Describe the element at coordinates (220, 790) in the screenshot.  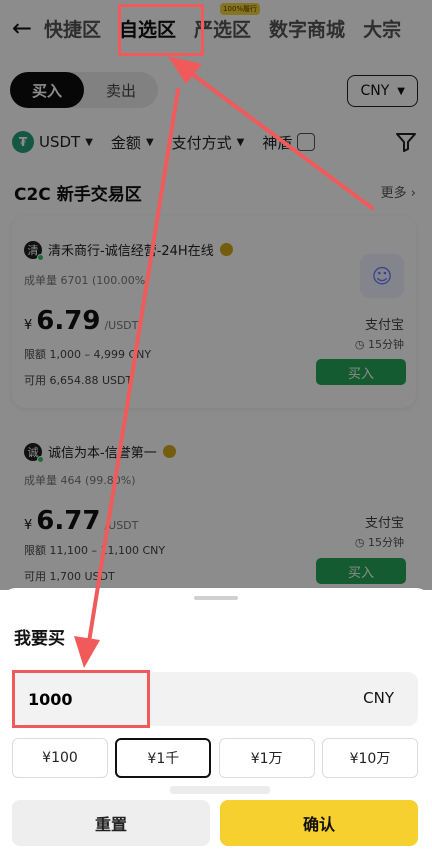
I see `blurred-text` at that location.